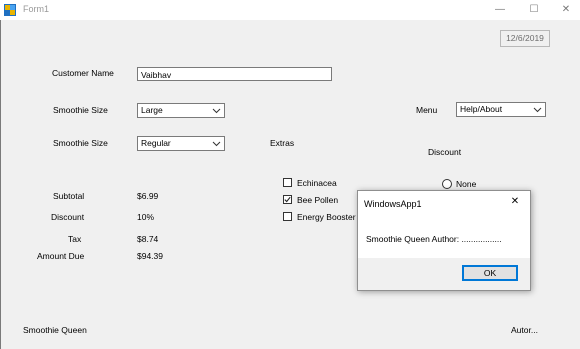 This screenshot has width=580, height=349. What do you see at coordinates (156, 143) in the screenshot?
I see `smoothie-type-value: Regular` at bounding box center [156, 143].